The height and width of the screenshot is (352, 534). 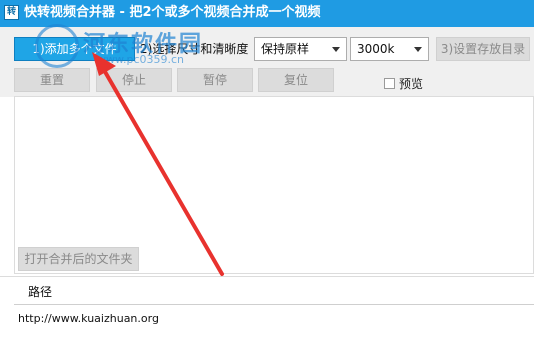 I want to click on window-title: 快转视频合并器 - 把2个或多个视频合并成一个视频, so click(x=172, y=12).